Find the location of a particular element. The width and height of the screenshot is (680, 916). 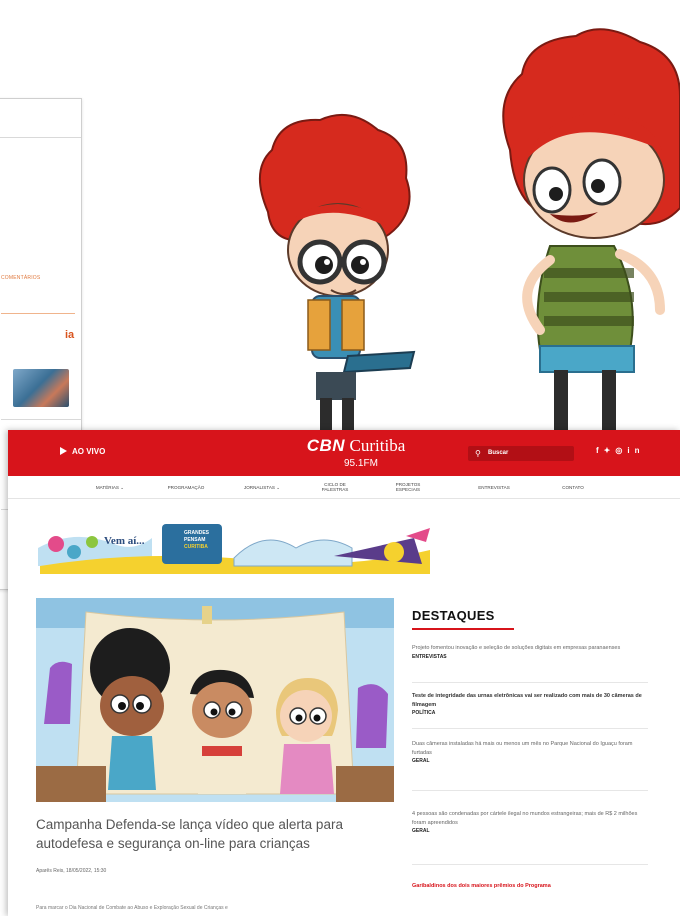

banner-logo-line-3: CURITIBA is located at coordinates (196, 547).